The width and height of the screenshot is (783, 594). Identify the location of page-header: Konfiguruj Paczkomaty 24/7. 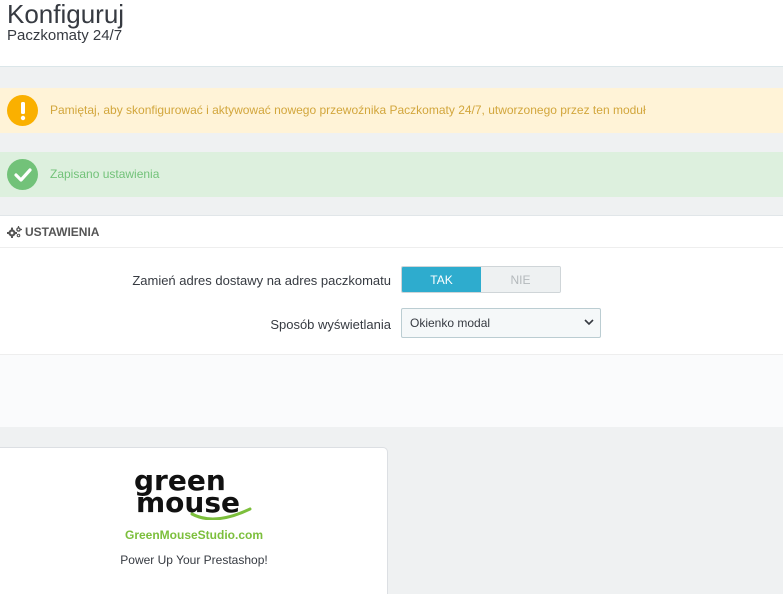
(391, 33).